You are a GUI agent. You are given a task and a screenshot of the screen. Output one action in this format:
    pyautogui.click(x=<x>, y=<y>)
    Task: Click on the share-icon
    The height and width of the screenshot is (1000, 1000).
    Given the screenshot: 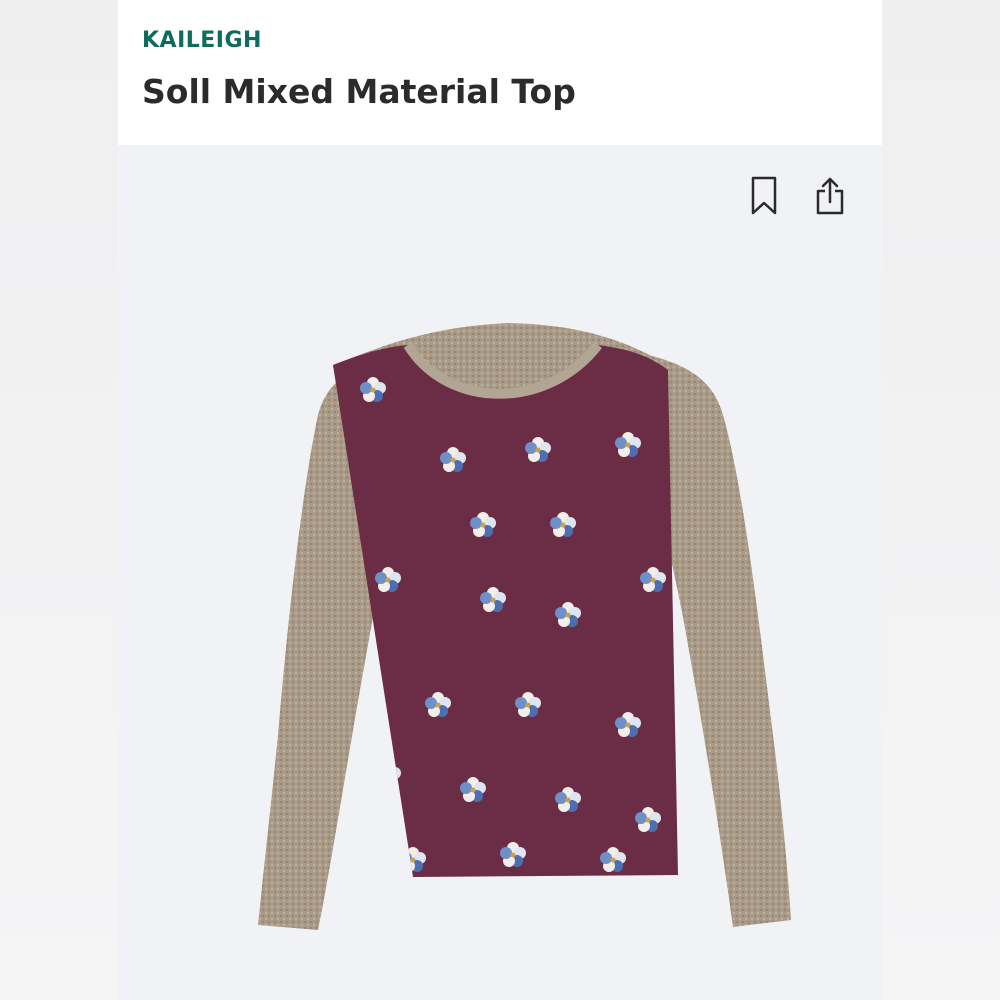 What is the action you would take?
    pyautogui.click(x=830, y=196)
    